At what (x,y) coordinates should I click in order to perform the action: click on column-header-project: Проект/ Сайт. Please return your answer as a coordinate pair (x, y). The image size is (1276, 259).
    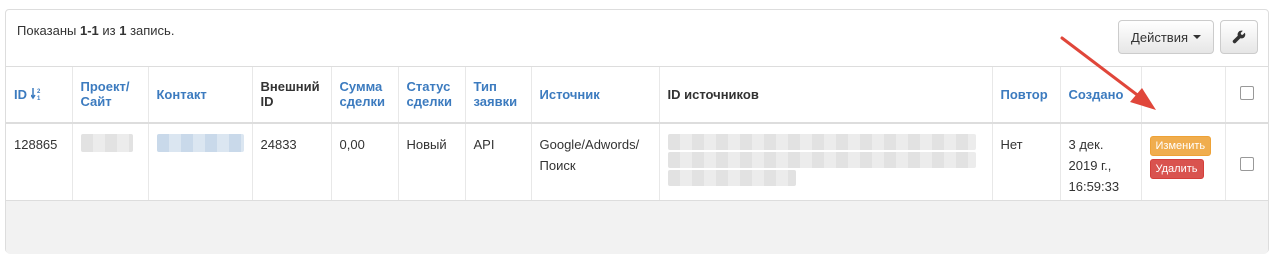
    Looking at the image, I should click on (109, 95).